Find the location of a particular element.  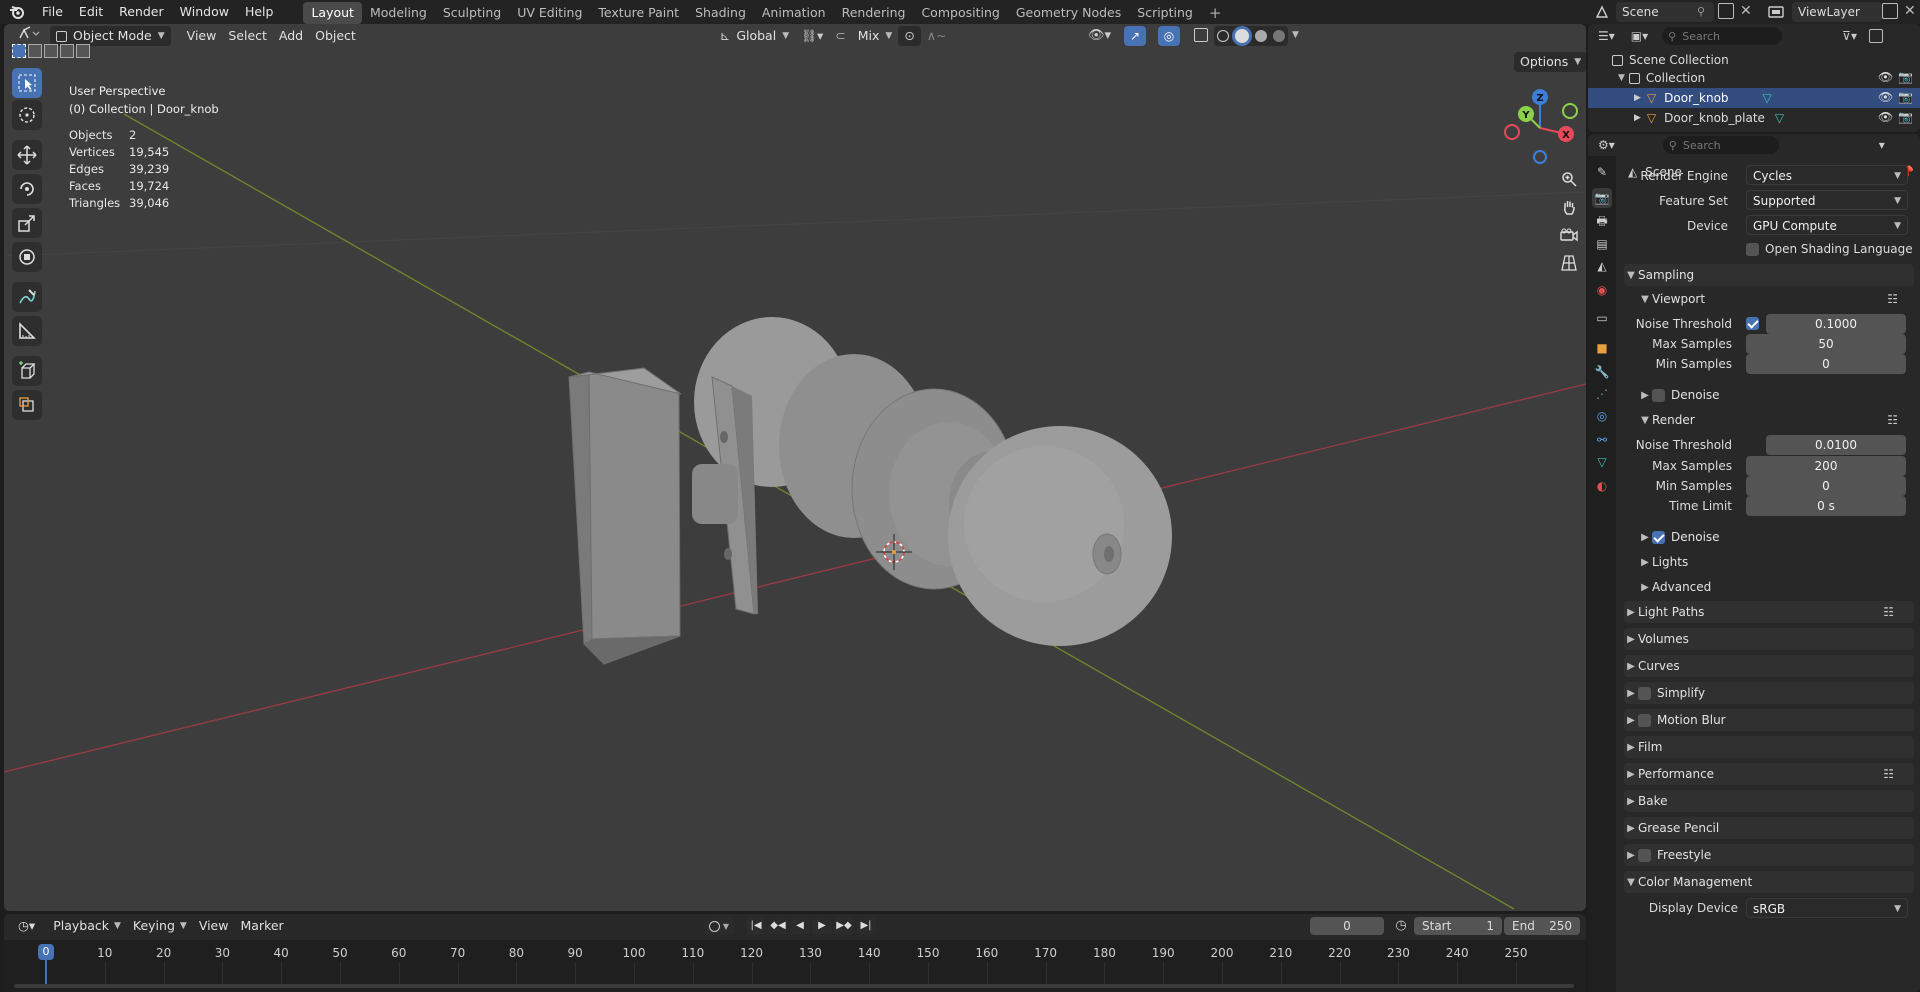

color-management-panel-header: ▼ Color Management is located at coordinates (1769, 882).